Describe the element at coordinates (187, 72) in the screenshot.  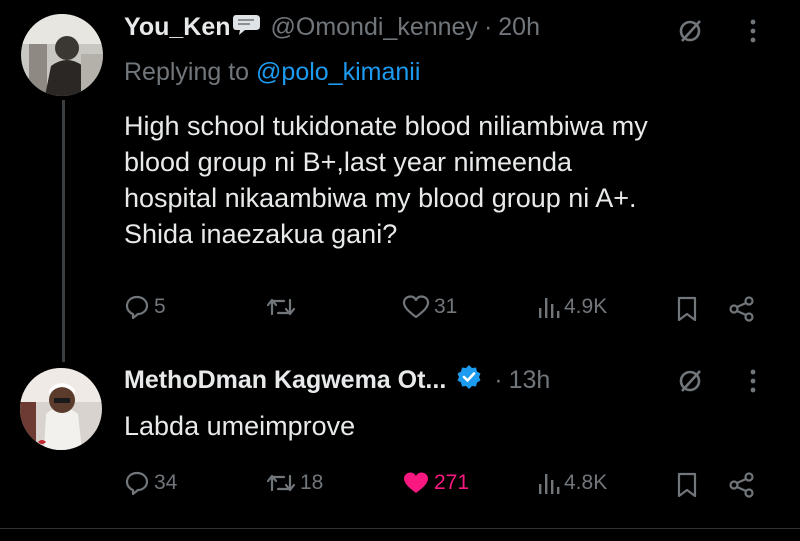
I see `replying-prefix: Replying to` at that location.